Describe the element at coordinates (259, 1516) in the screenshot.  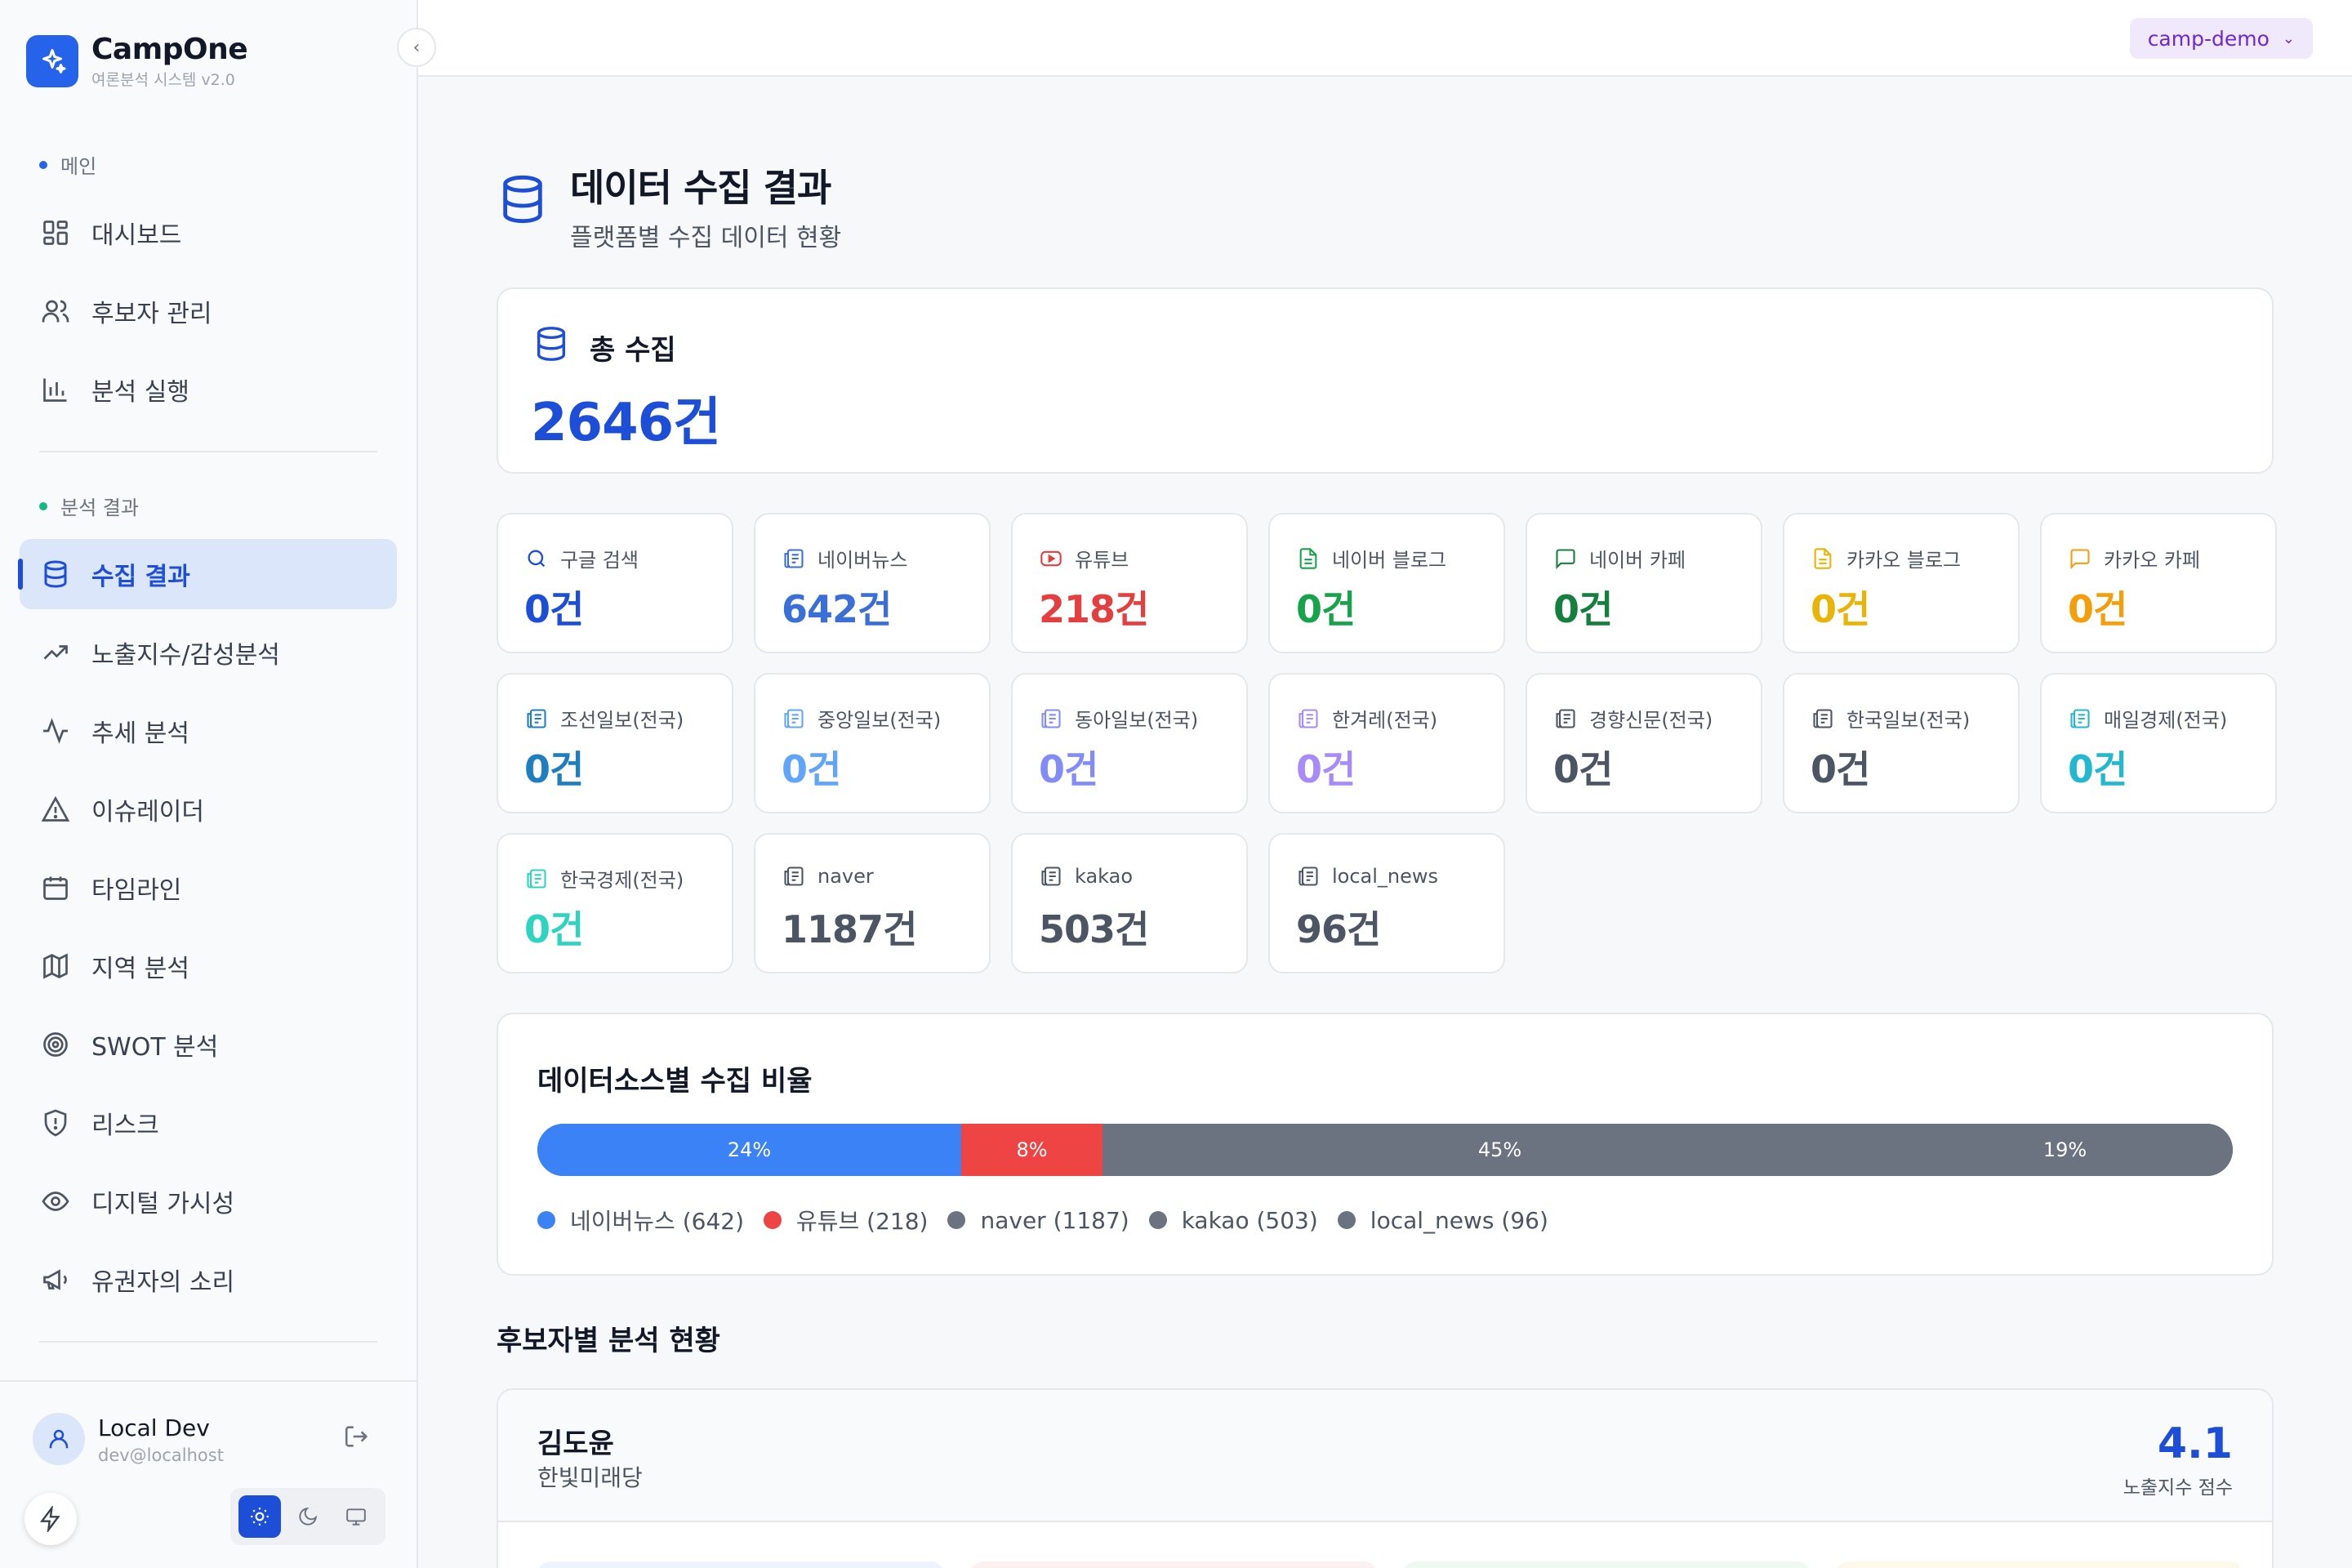
I see `sun-icon` at that location.